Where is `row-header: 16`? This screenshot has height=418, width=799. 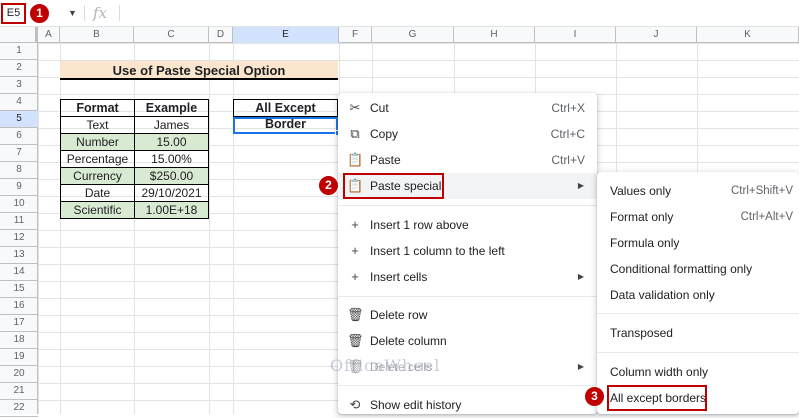 row-header: 16 is located at coordinates (19, 306).